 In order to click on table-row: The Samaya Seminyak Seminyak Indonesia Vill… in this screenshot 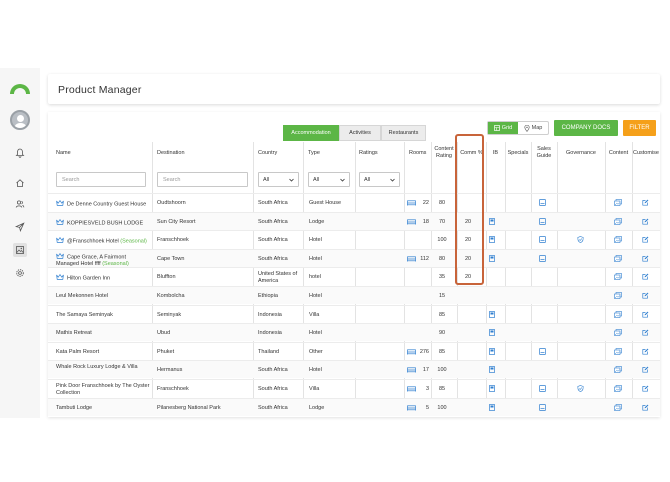, I will do `click(354, 313)`.